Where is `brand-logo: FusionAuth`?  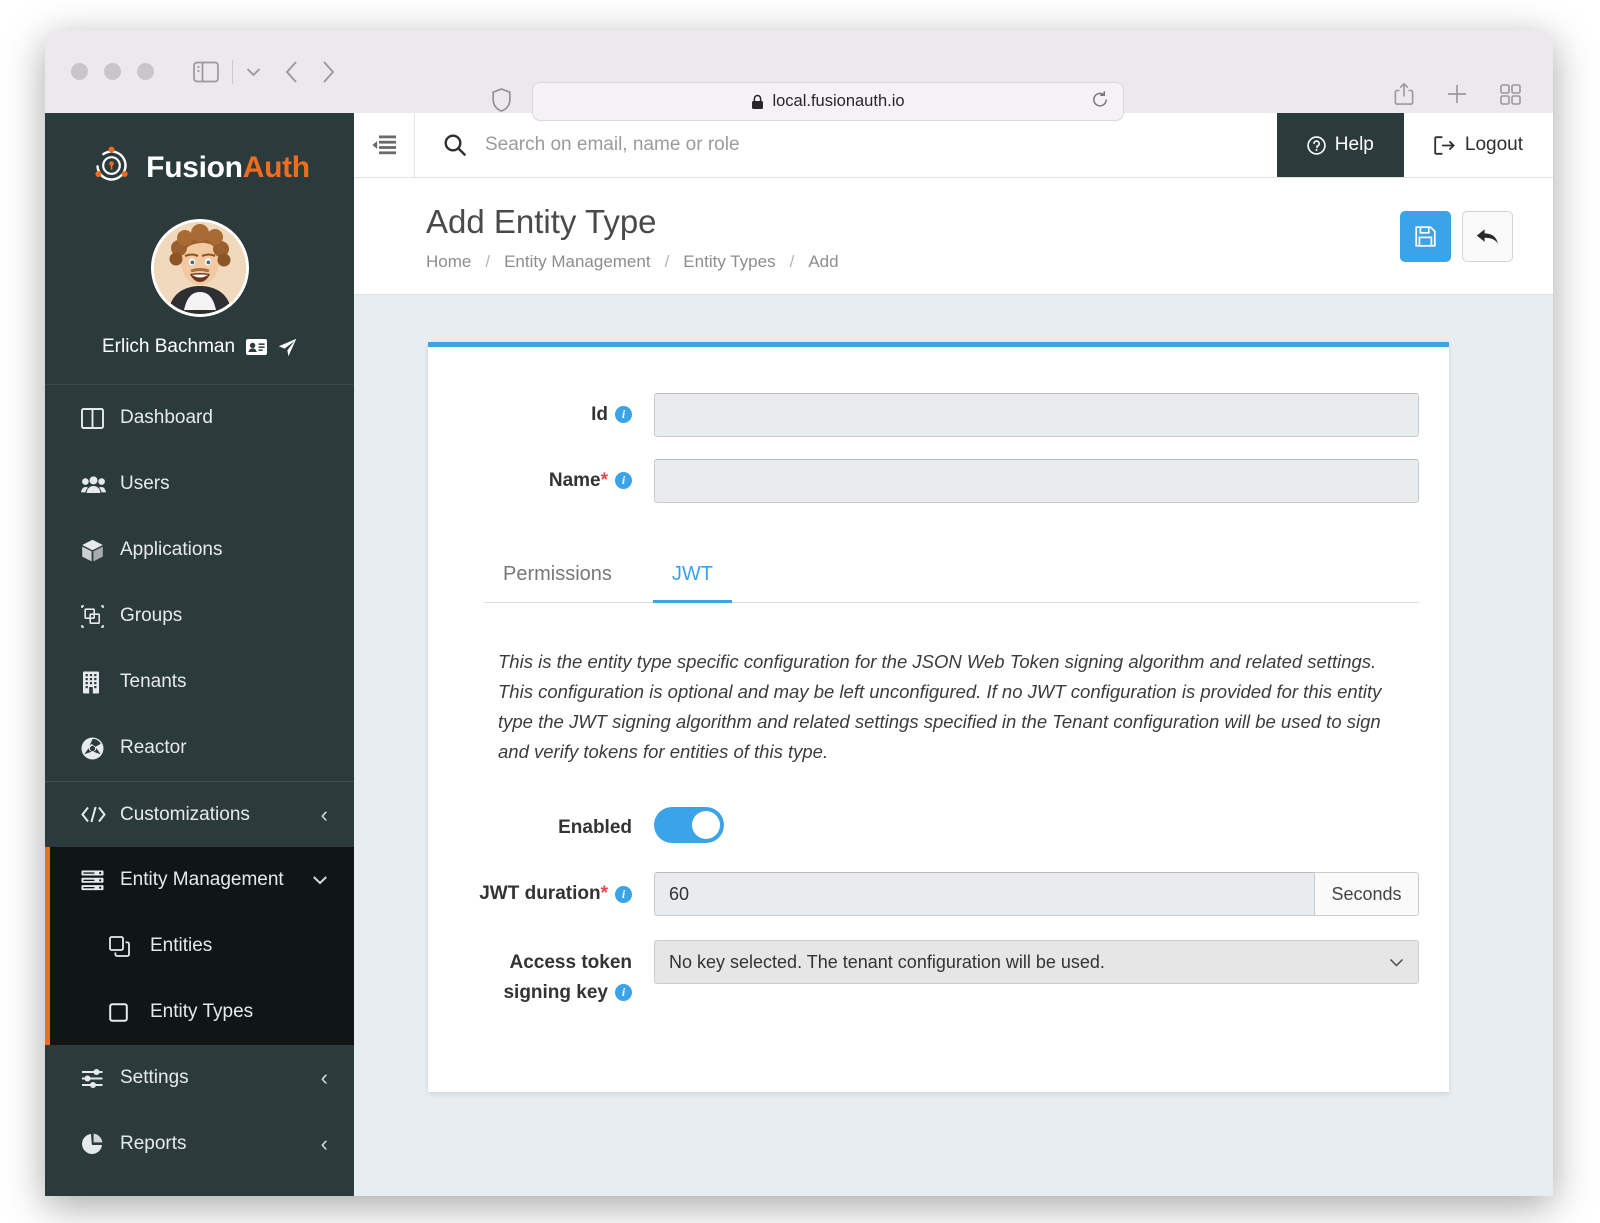
brand-logo: FusionAuth is located at coordinates (199, 164).